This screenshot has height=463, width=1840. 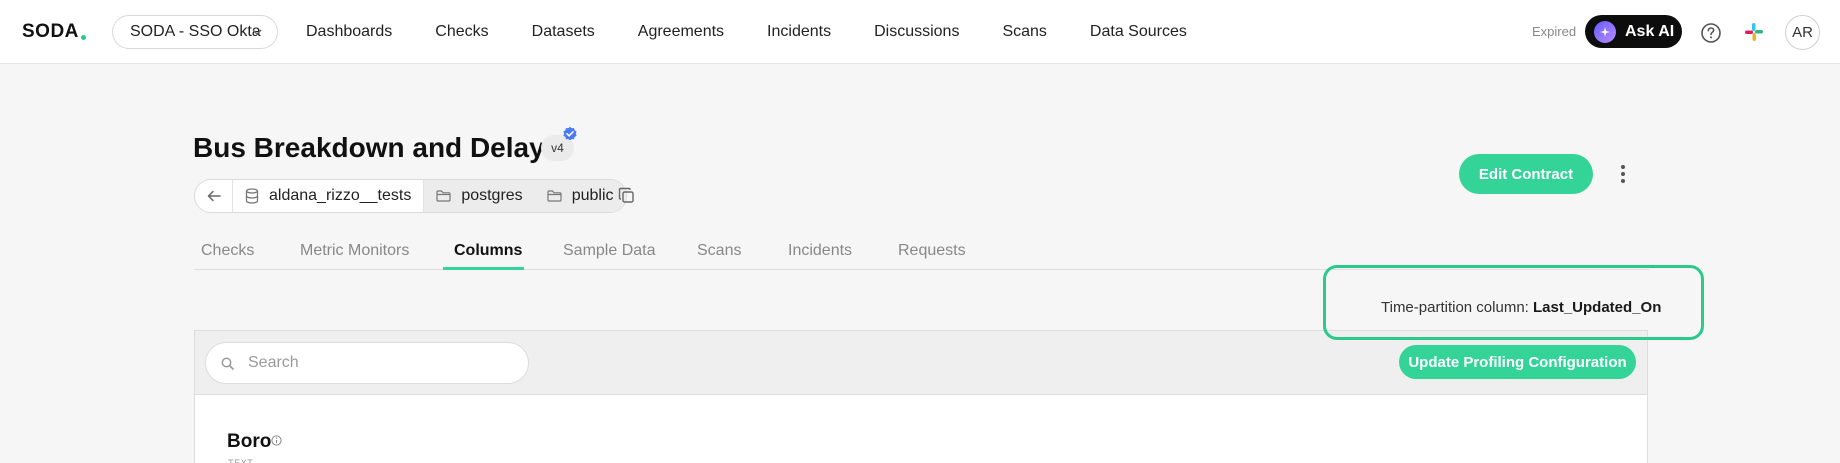 I want to click on tab-metric-monitors: Metric Monitors, so click(x=354, y=251).